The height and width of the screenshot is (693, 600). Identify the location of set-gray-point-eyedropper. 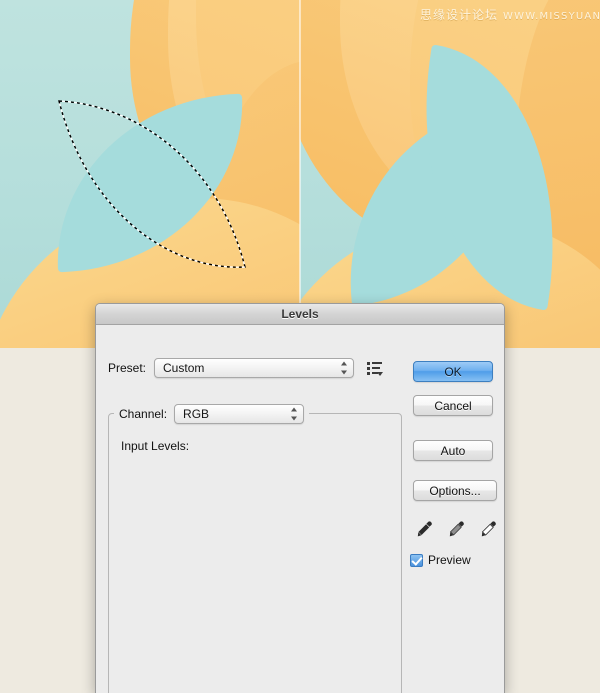
(456, 529).